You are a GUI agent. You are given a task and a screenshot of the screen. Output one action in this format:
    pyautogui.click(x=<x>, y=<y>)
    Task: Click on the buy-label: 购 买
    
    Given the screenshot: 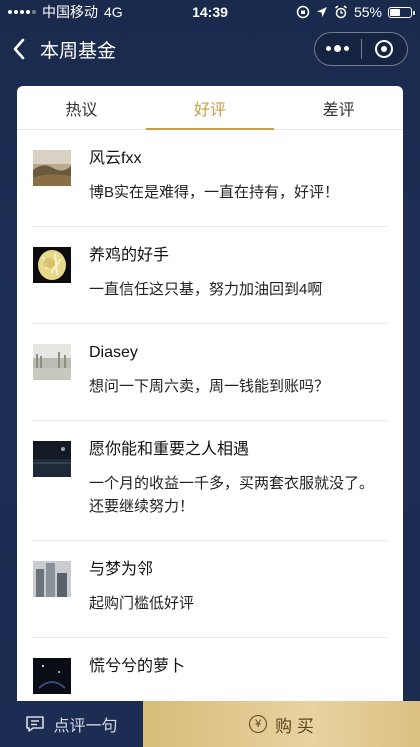 What is the action you would take?
    pyautogui.click(x=294, y=726)
    